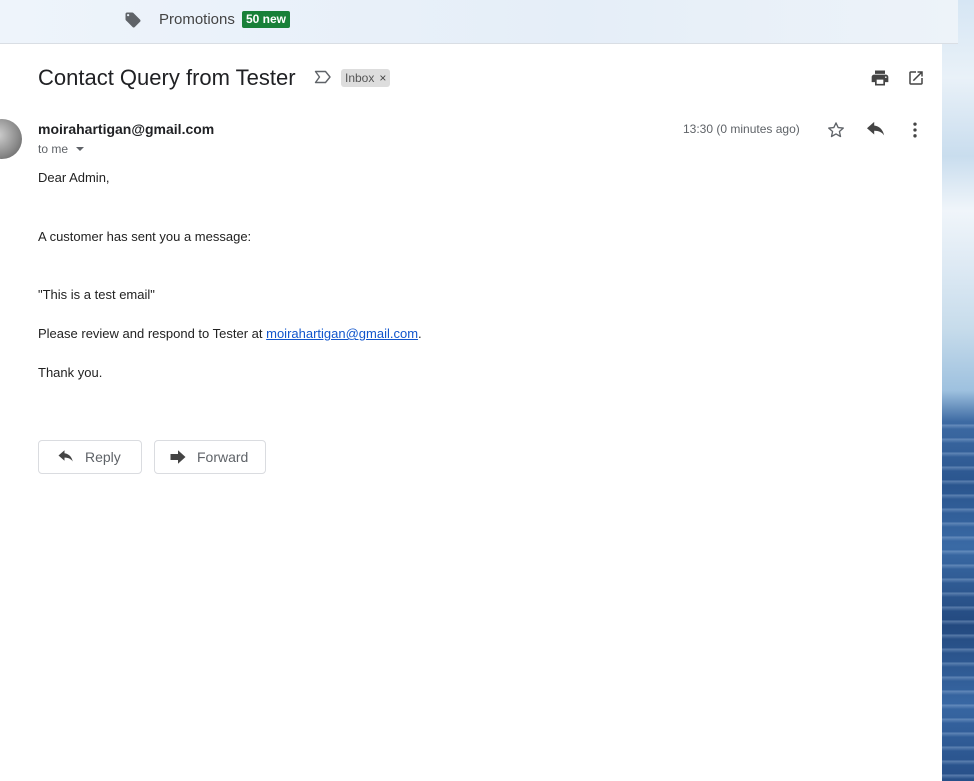 The height and width of the screenshot is (781, 974). What do you see at coordinates (420, 333) in the screenshot?
I see `review-suffix: .` at bounding box center [420, 333].